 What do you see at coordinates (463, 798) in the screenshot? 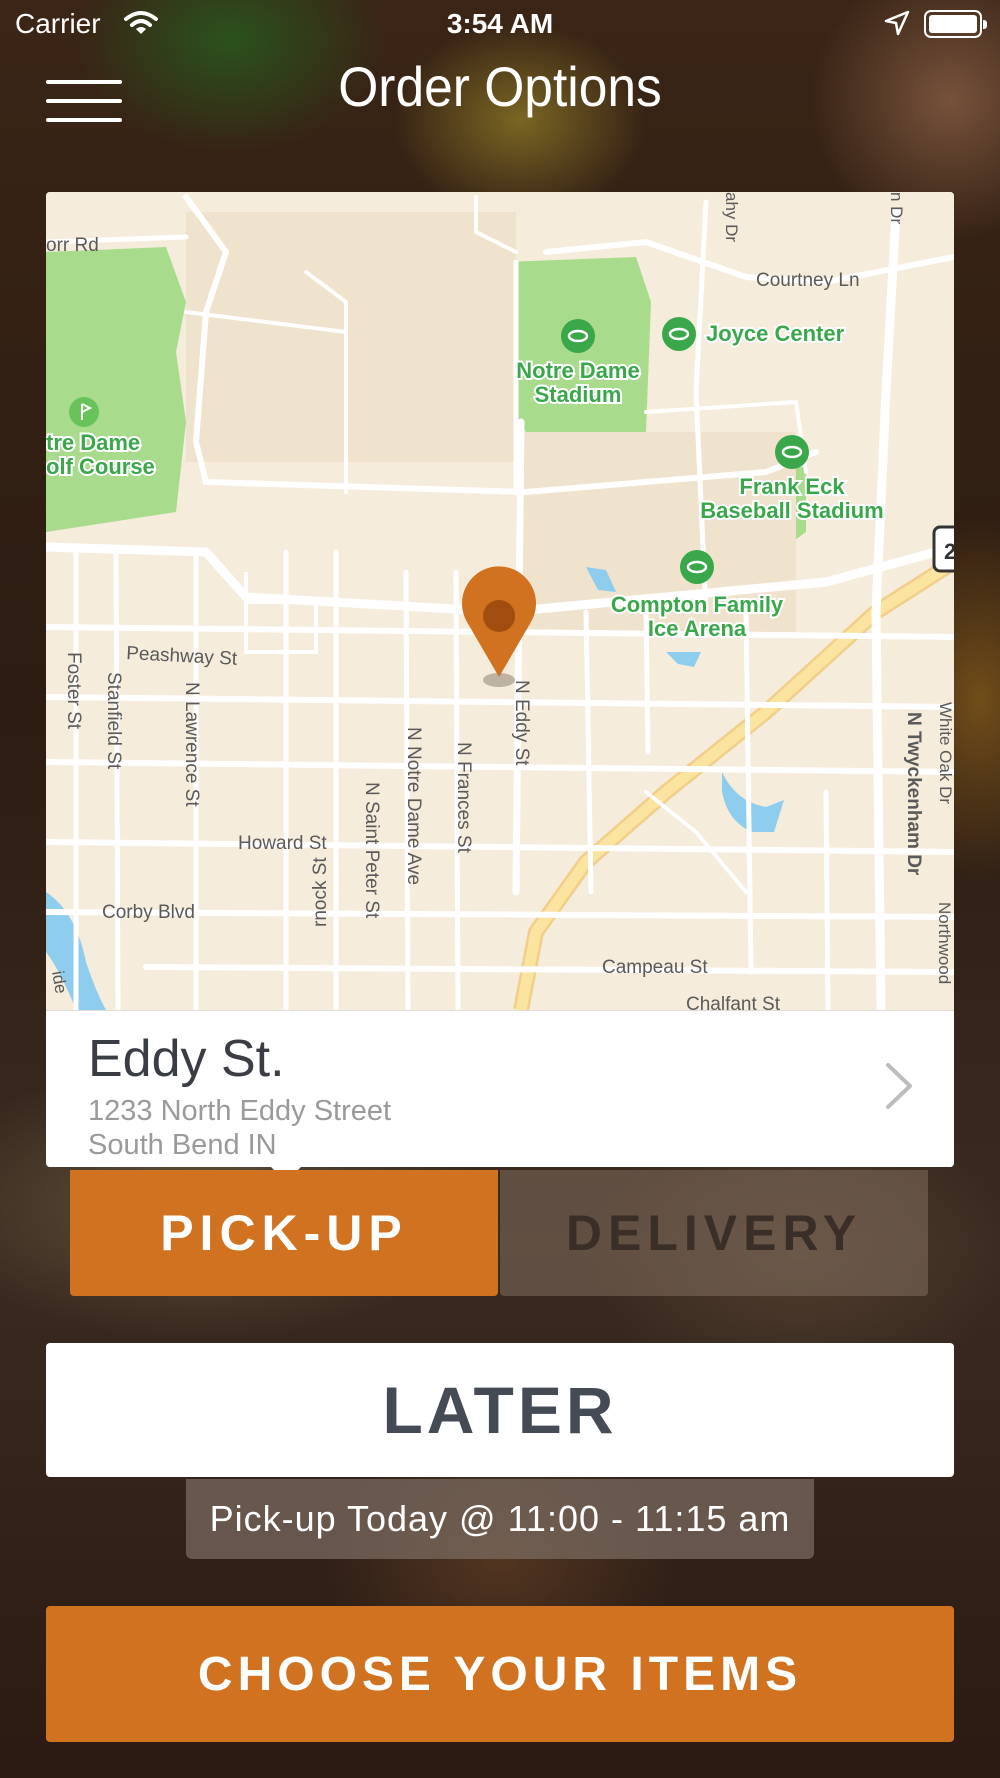
I see `street-label: N Frances St` at bounding box center [463, 798].